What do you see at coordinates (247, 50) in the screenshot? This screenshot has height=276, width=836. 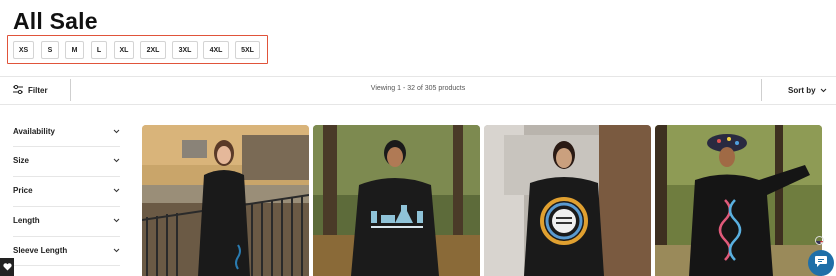 I see `size-chip-5xl: 5XL` at bounding box center [247, 50].